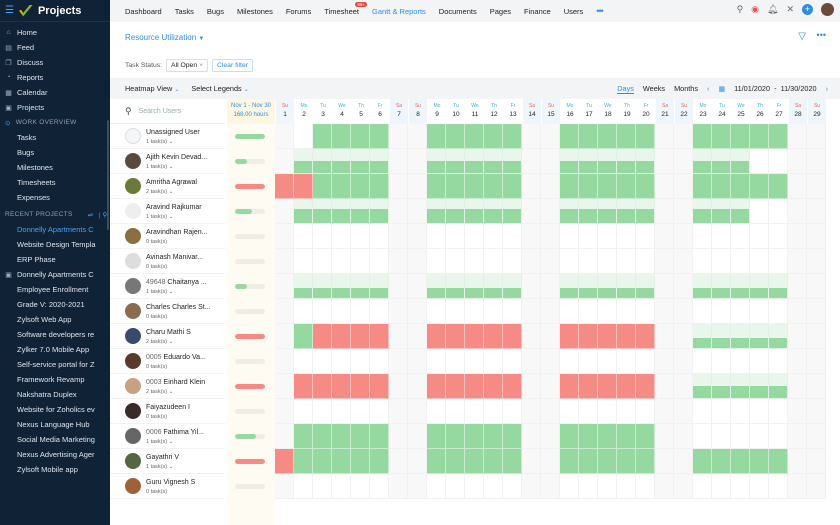  What do you see at coordinates (55, 229) in the screenshot?
I see `recent-project-item: Donnelly Apartments C` at bounding box center [55, 229].